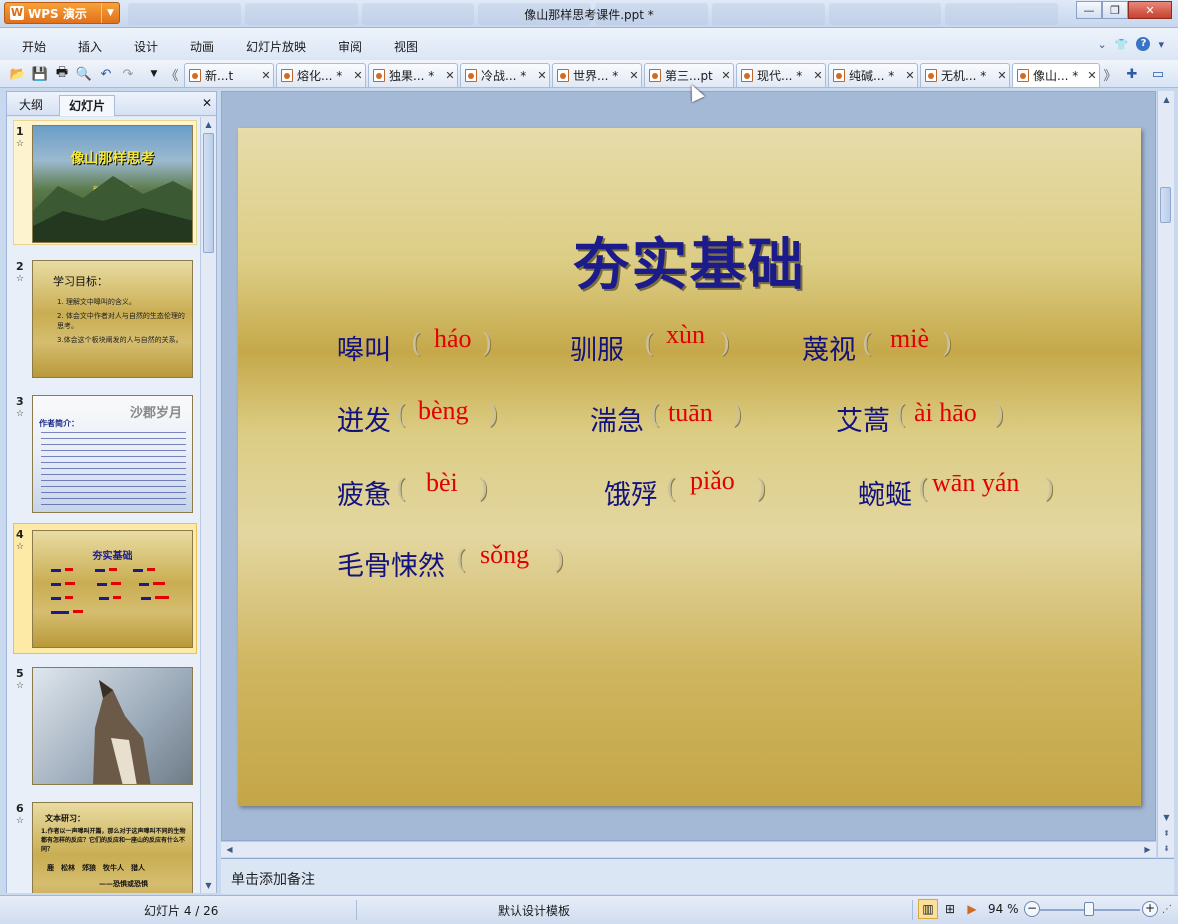 The height and width of the screenshot is (924, 1178). I want to click on design-template-name: 默认设计模板, so click(534, 910).